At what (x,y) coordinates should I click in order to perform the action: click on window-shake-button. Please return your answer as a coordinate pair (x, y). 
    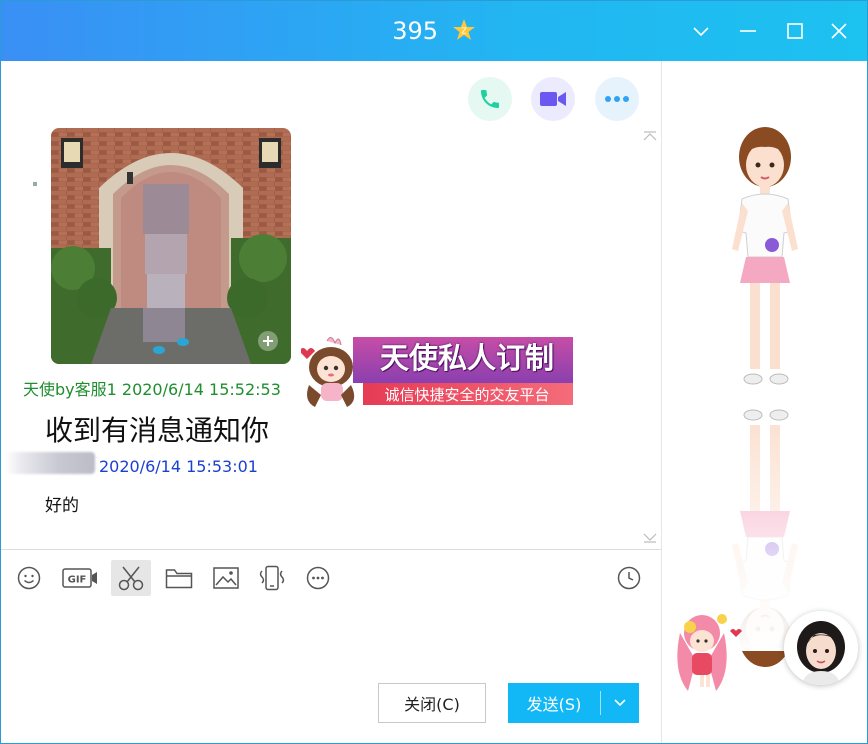
    Looking at the image, I should click on (272, 578).